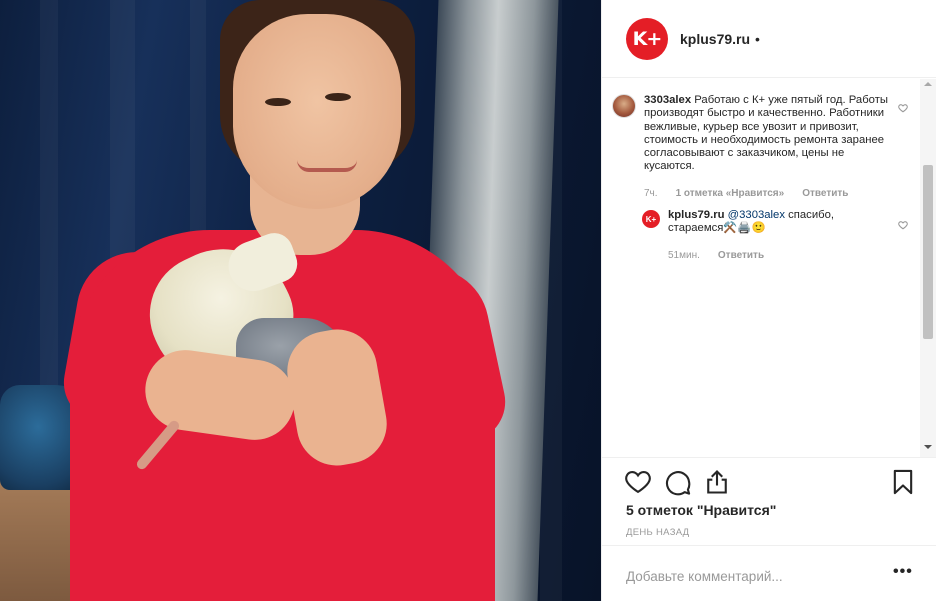 The height and width of the screenshot is (601, 936). I want to click on share-icon, so click(717, 482).